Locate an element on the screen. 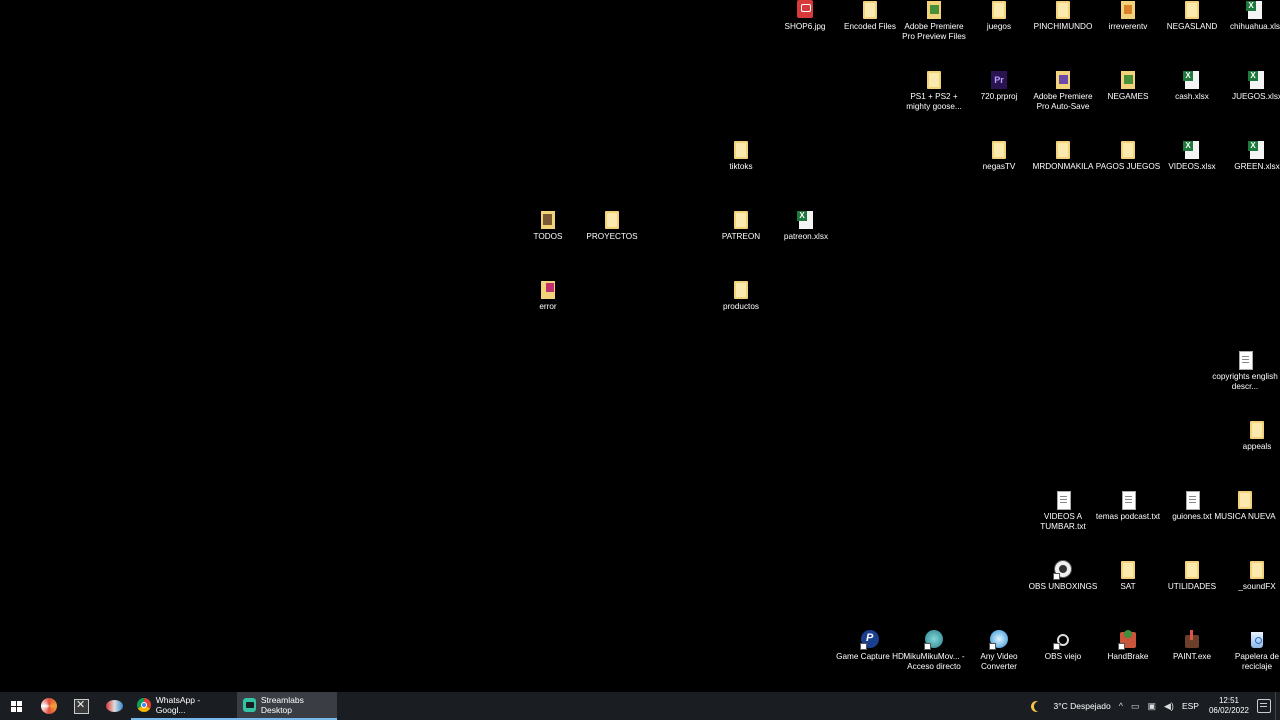 The width and height of the screenshot is (1280, 720). desktop-icon-patreon-xlsx: patreon.xlsx is located at coordinates (806, 226).